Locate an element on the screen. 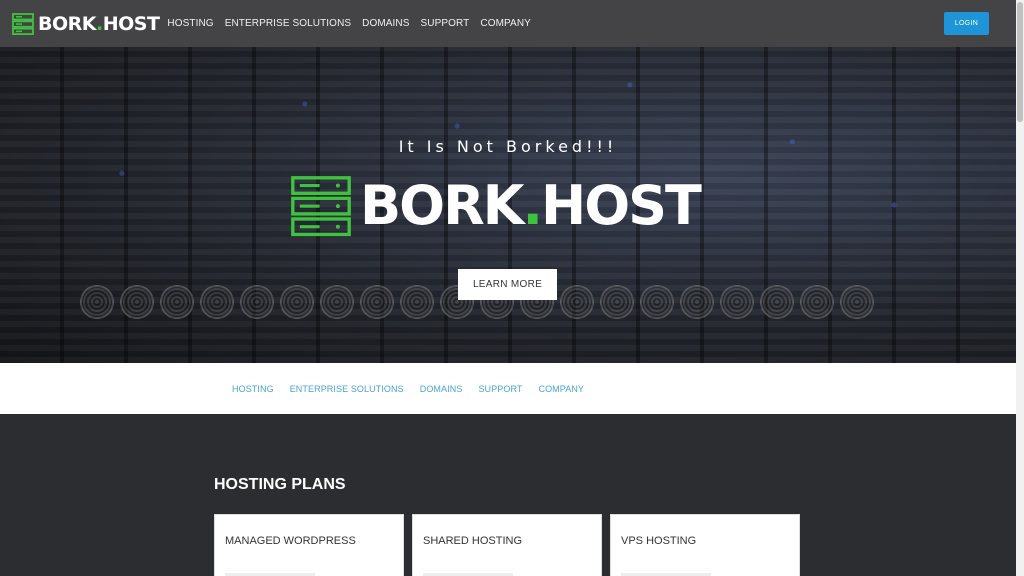  subnav-link-support: SUPPORT is located at coordinates (500, 389).